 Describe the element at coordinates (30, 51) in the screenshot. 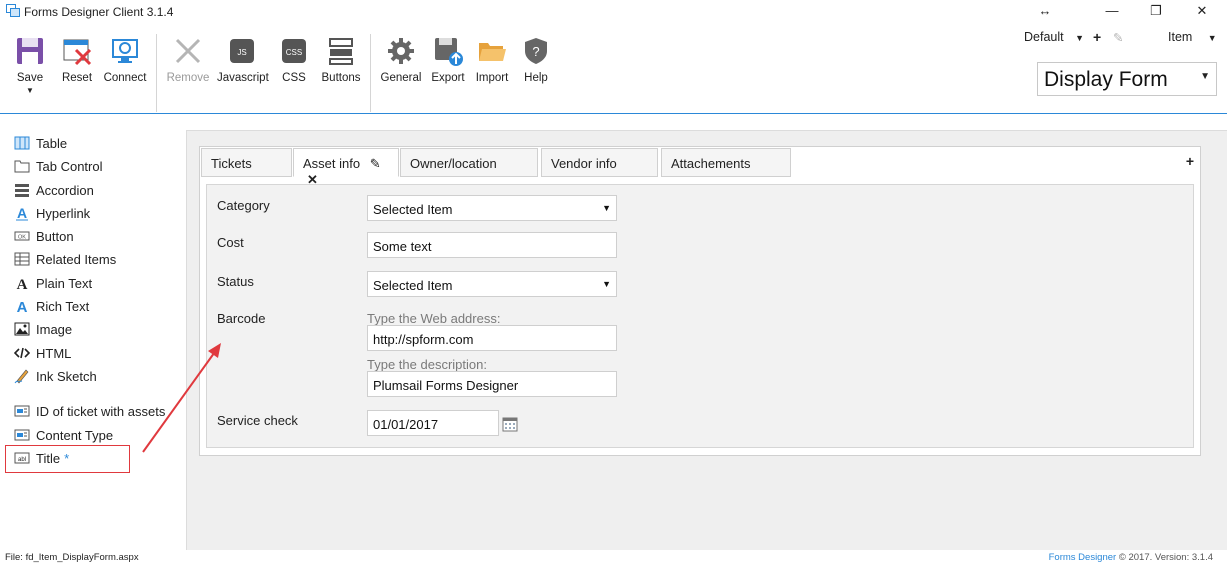

I see `save-icon` at that location.